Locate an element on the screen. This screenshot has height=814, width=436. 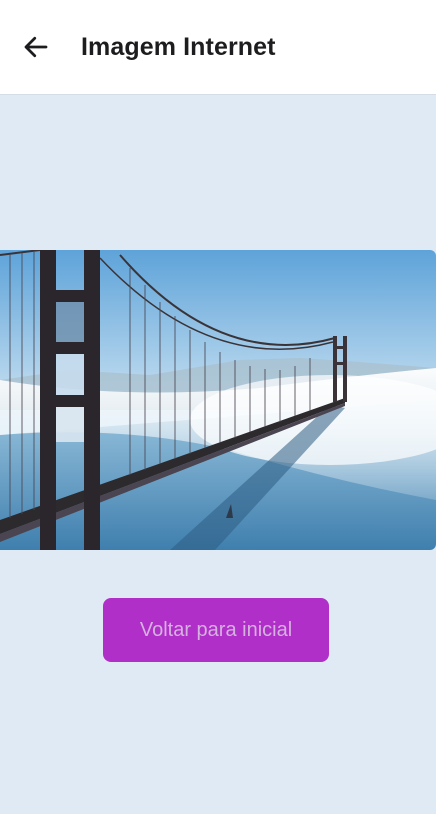
arrow-left-icon is located at coordinates (36, 47).